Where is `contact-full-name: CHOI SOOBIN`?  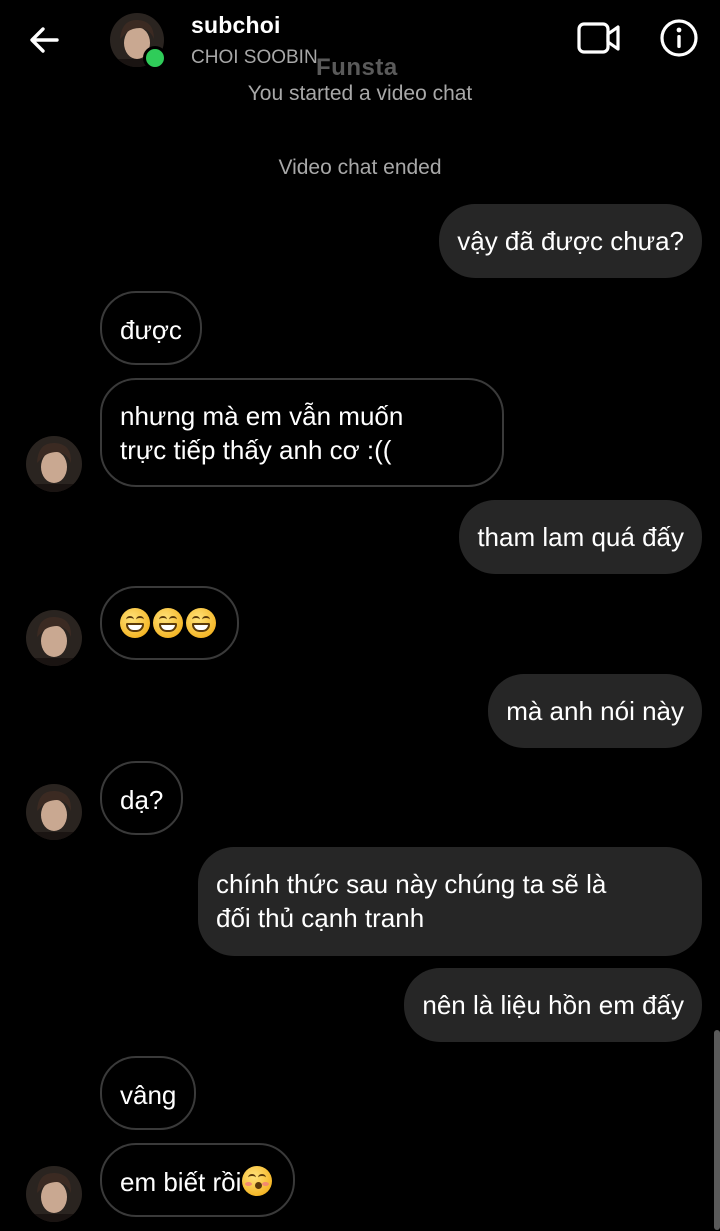
contact-full-name: CHOI SOOBIN is located at coordinates (254, 57).